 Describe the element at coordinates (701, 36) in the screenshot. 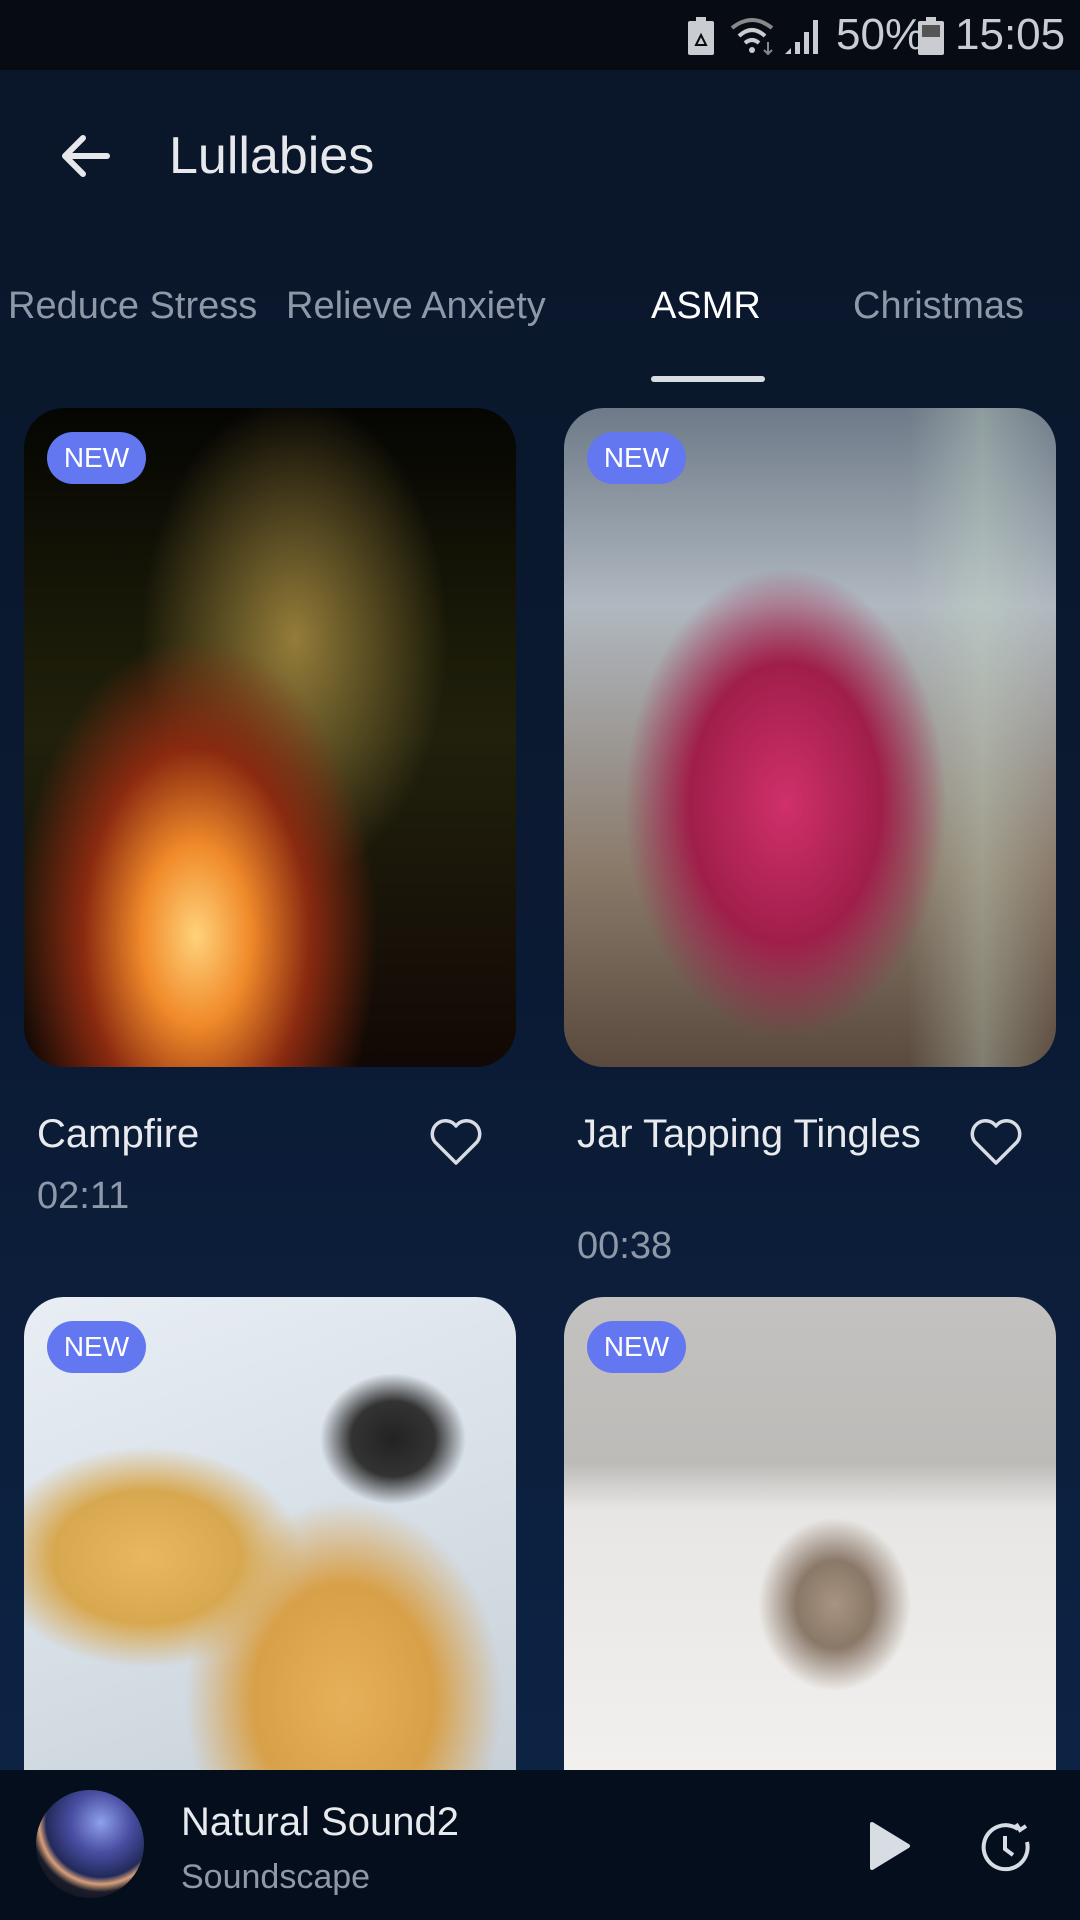

I see `battery-saver-icon` at that location.